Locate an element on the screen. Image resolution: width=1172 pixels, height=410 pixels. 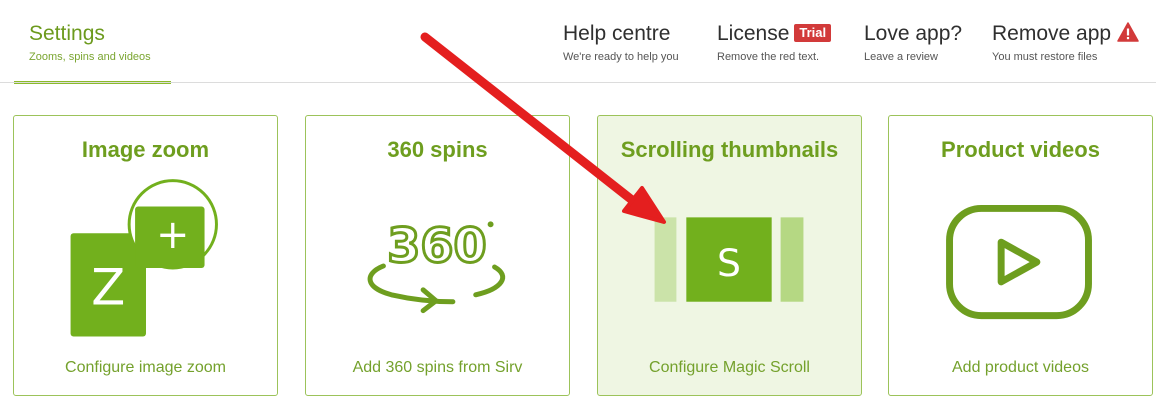
tab-settings: Settings Zooms, spins and videos is located at coordinates (92, 42).